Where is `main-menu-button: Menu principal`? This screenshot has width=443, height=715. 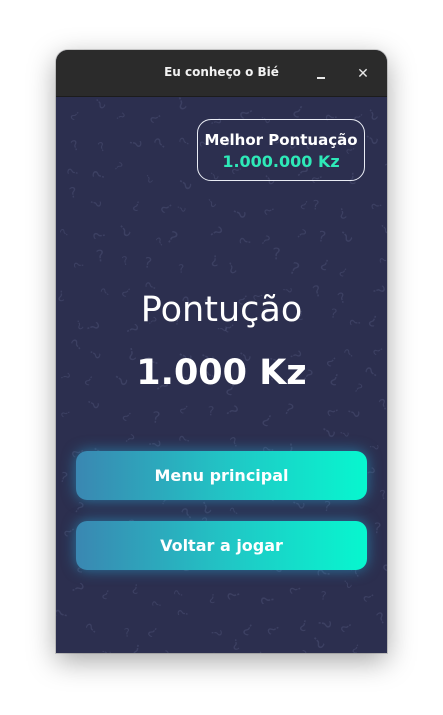 main-menu-button: Menu principal is located at coordinates (221, 475).